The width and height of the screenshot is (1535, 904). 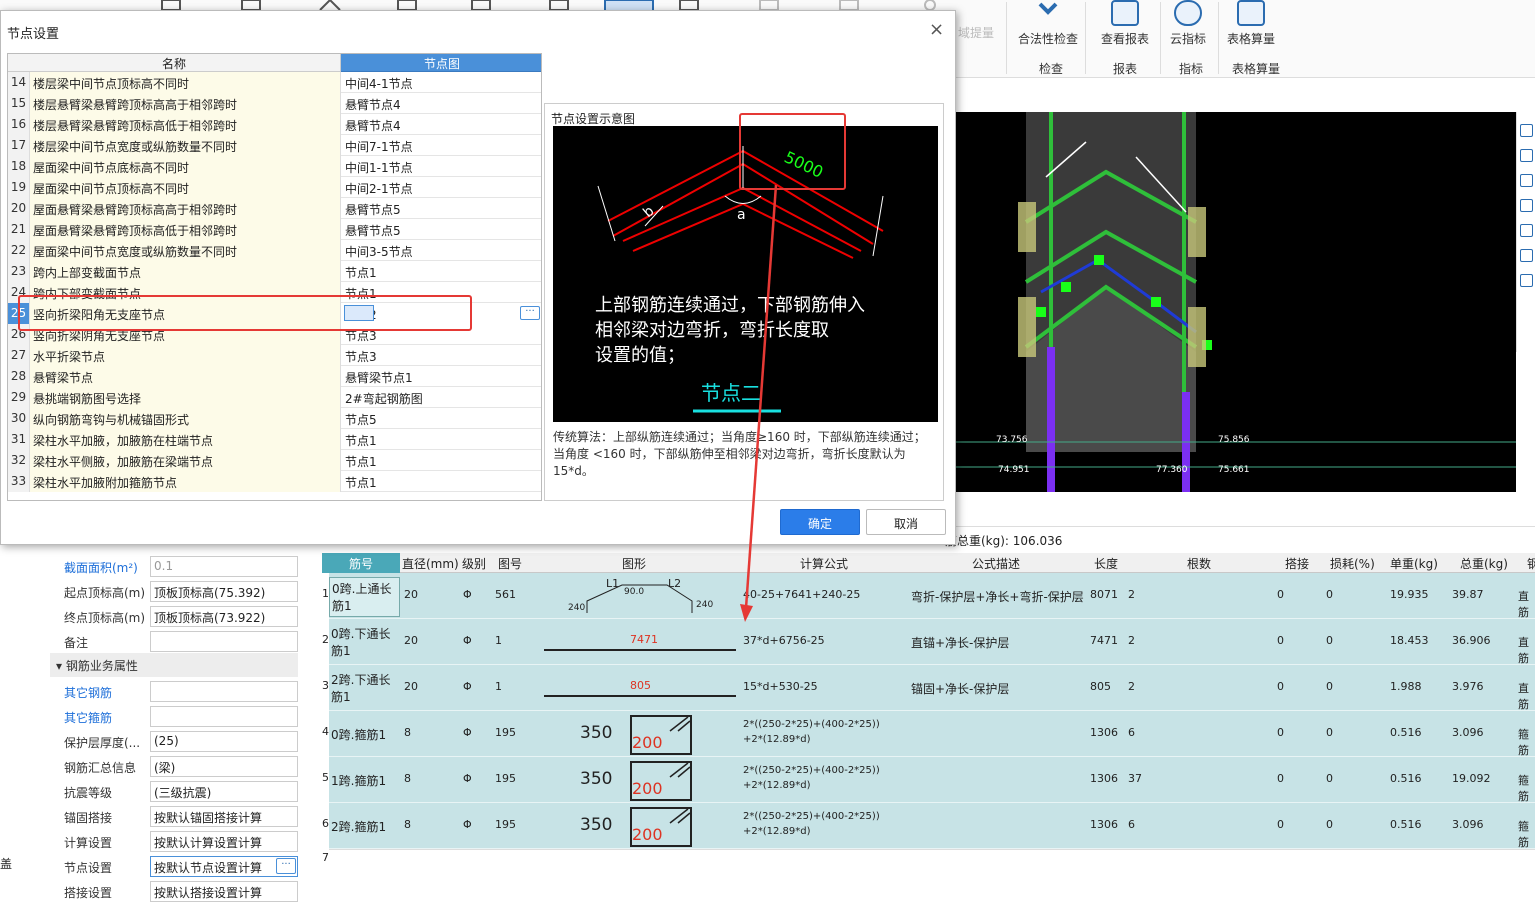 What do you see at coordinates (441, 166) in the screenshot?
I see `node-value: 中间1-1节点` at bounding box center [441, 166].